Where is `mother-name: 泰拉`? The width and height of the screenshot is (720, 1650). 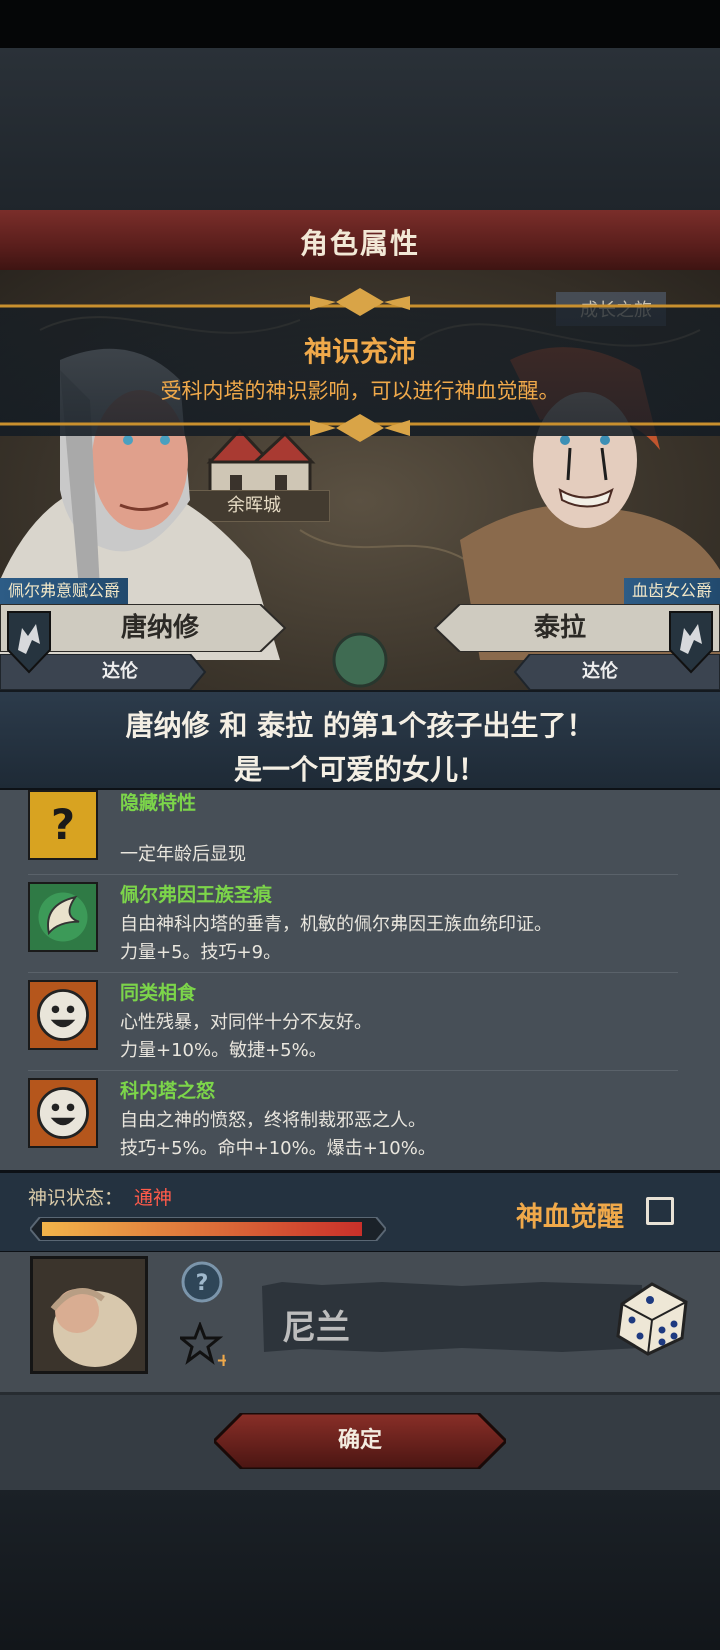
mother-name: 泰拉 is located at coordinates (559, 628).